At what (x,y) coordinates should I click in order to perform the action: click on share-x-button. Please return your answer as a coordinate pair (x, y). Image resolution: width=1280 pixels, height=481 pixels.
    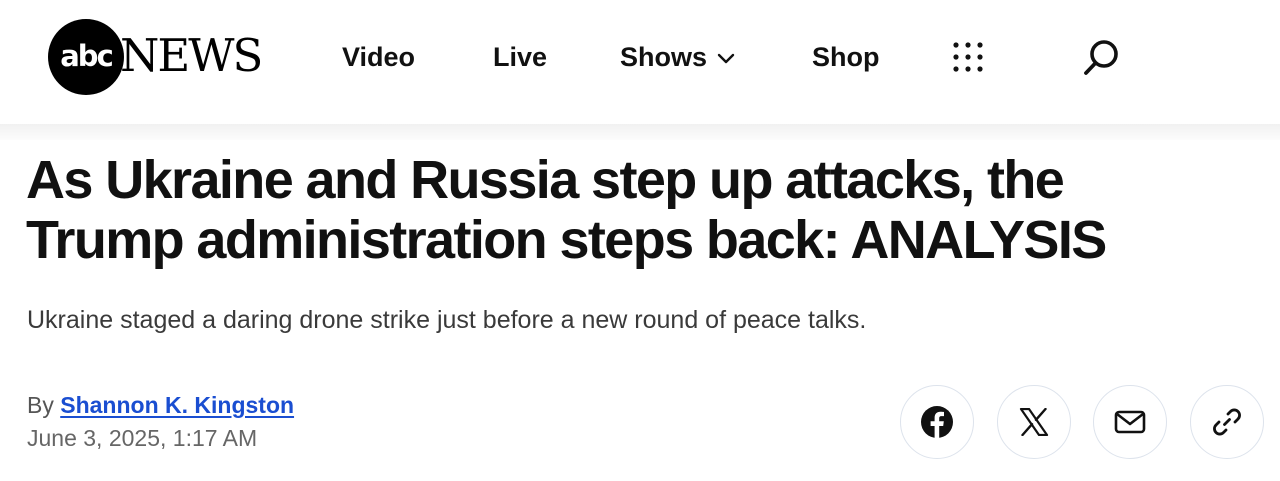
    Looking at the image, I should click on (1034, 422).